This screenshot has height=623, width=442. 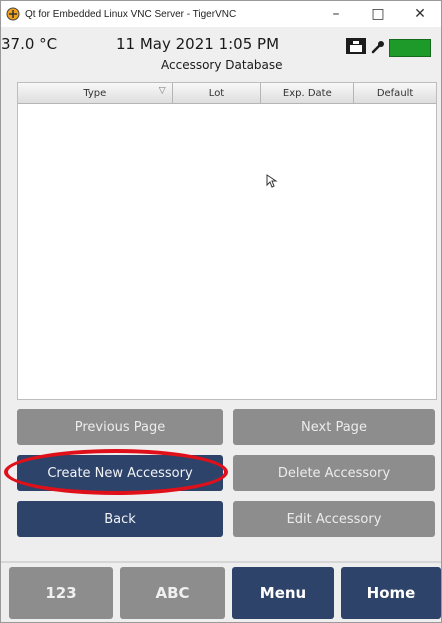 I want to click on column-header-exp-date: Exp. Date, so click(x=308, y=93).